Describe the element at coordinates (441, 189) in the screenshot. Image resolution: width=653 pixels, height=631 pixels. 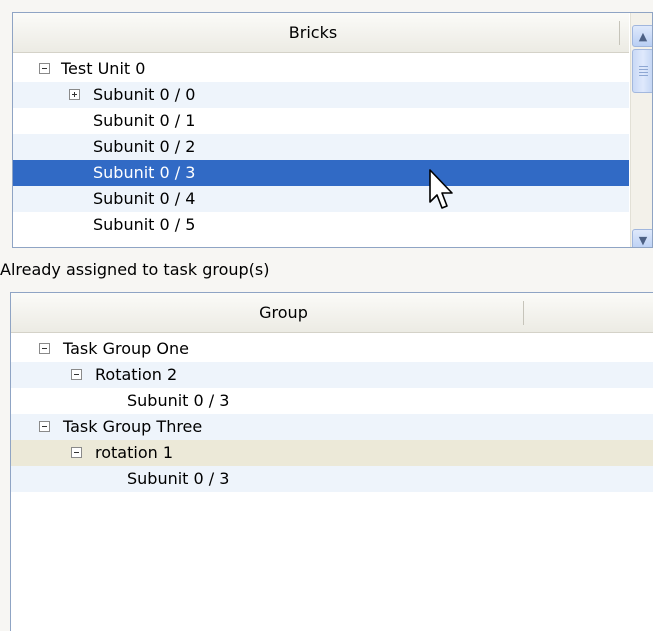
I see `mouse-pointer-icon` at that location.